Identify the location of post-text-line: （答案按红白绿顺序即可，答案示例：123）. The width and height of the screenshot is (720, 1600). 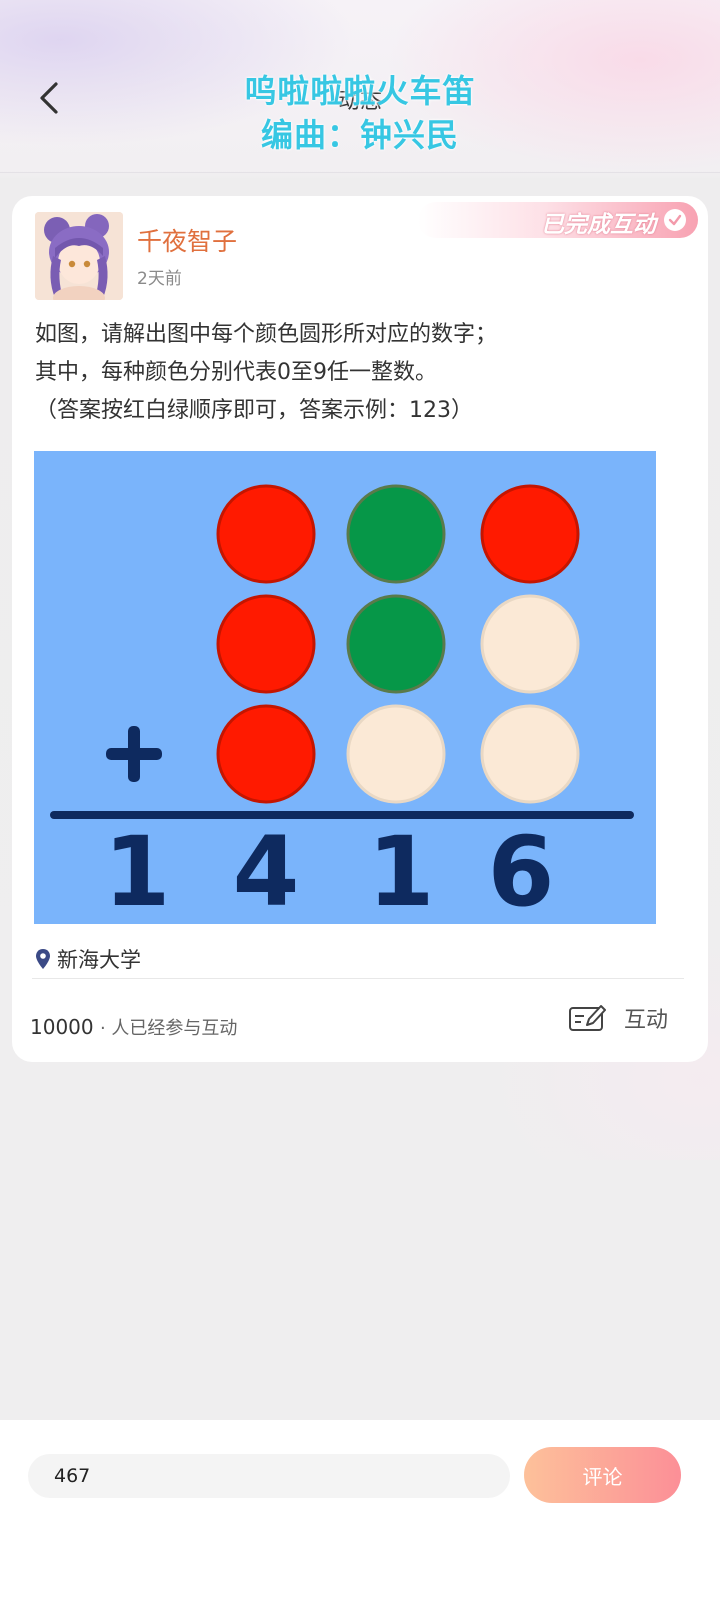
(254, 410).